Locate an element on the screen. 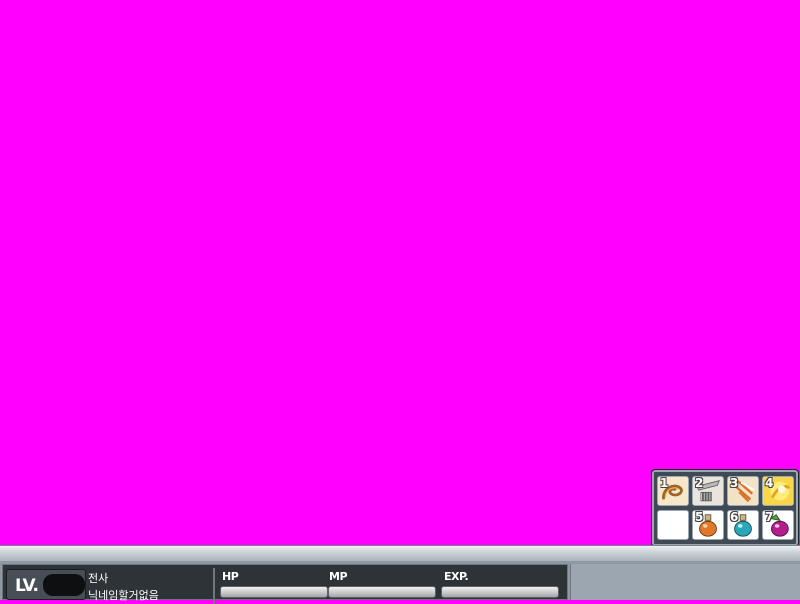 The image size is (800, 604). quickslot-key-label: 7 is located at coordinates (769, 517).